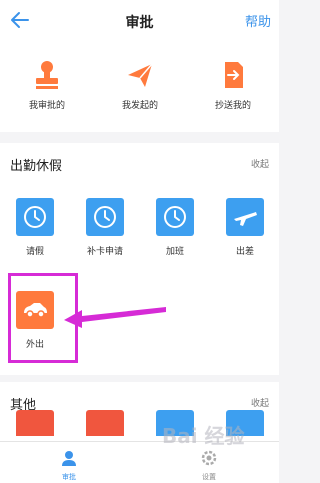  I want to click on cc-to-me-button: 抄送我的, so click(233, 84).